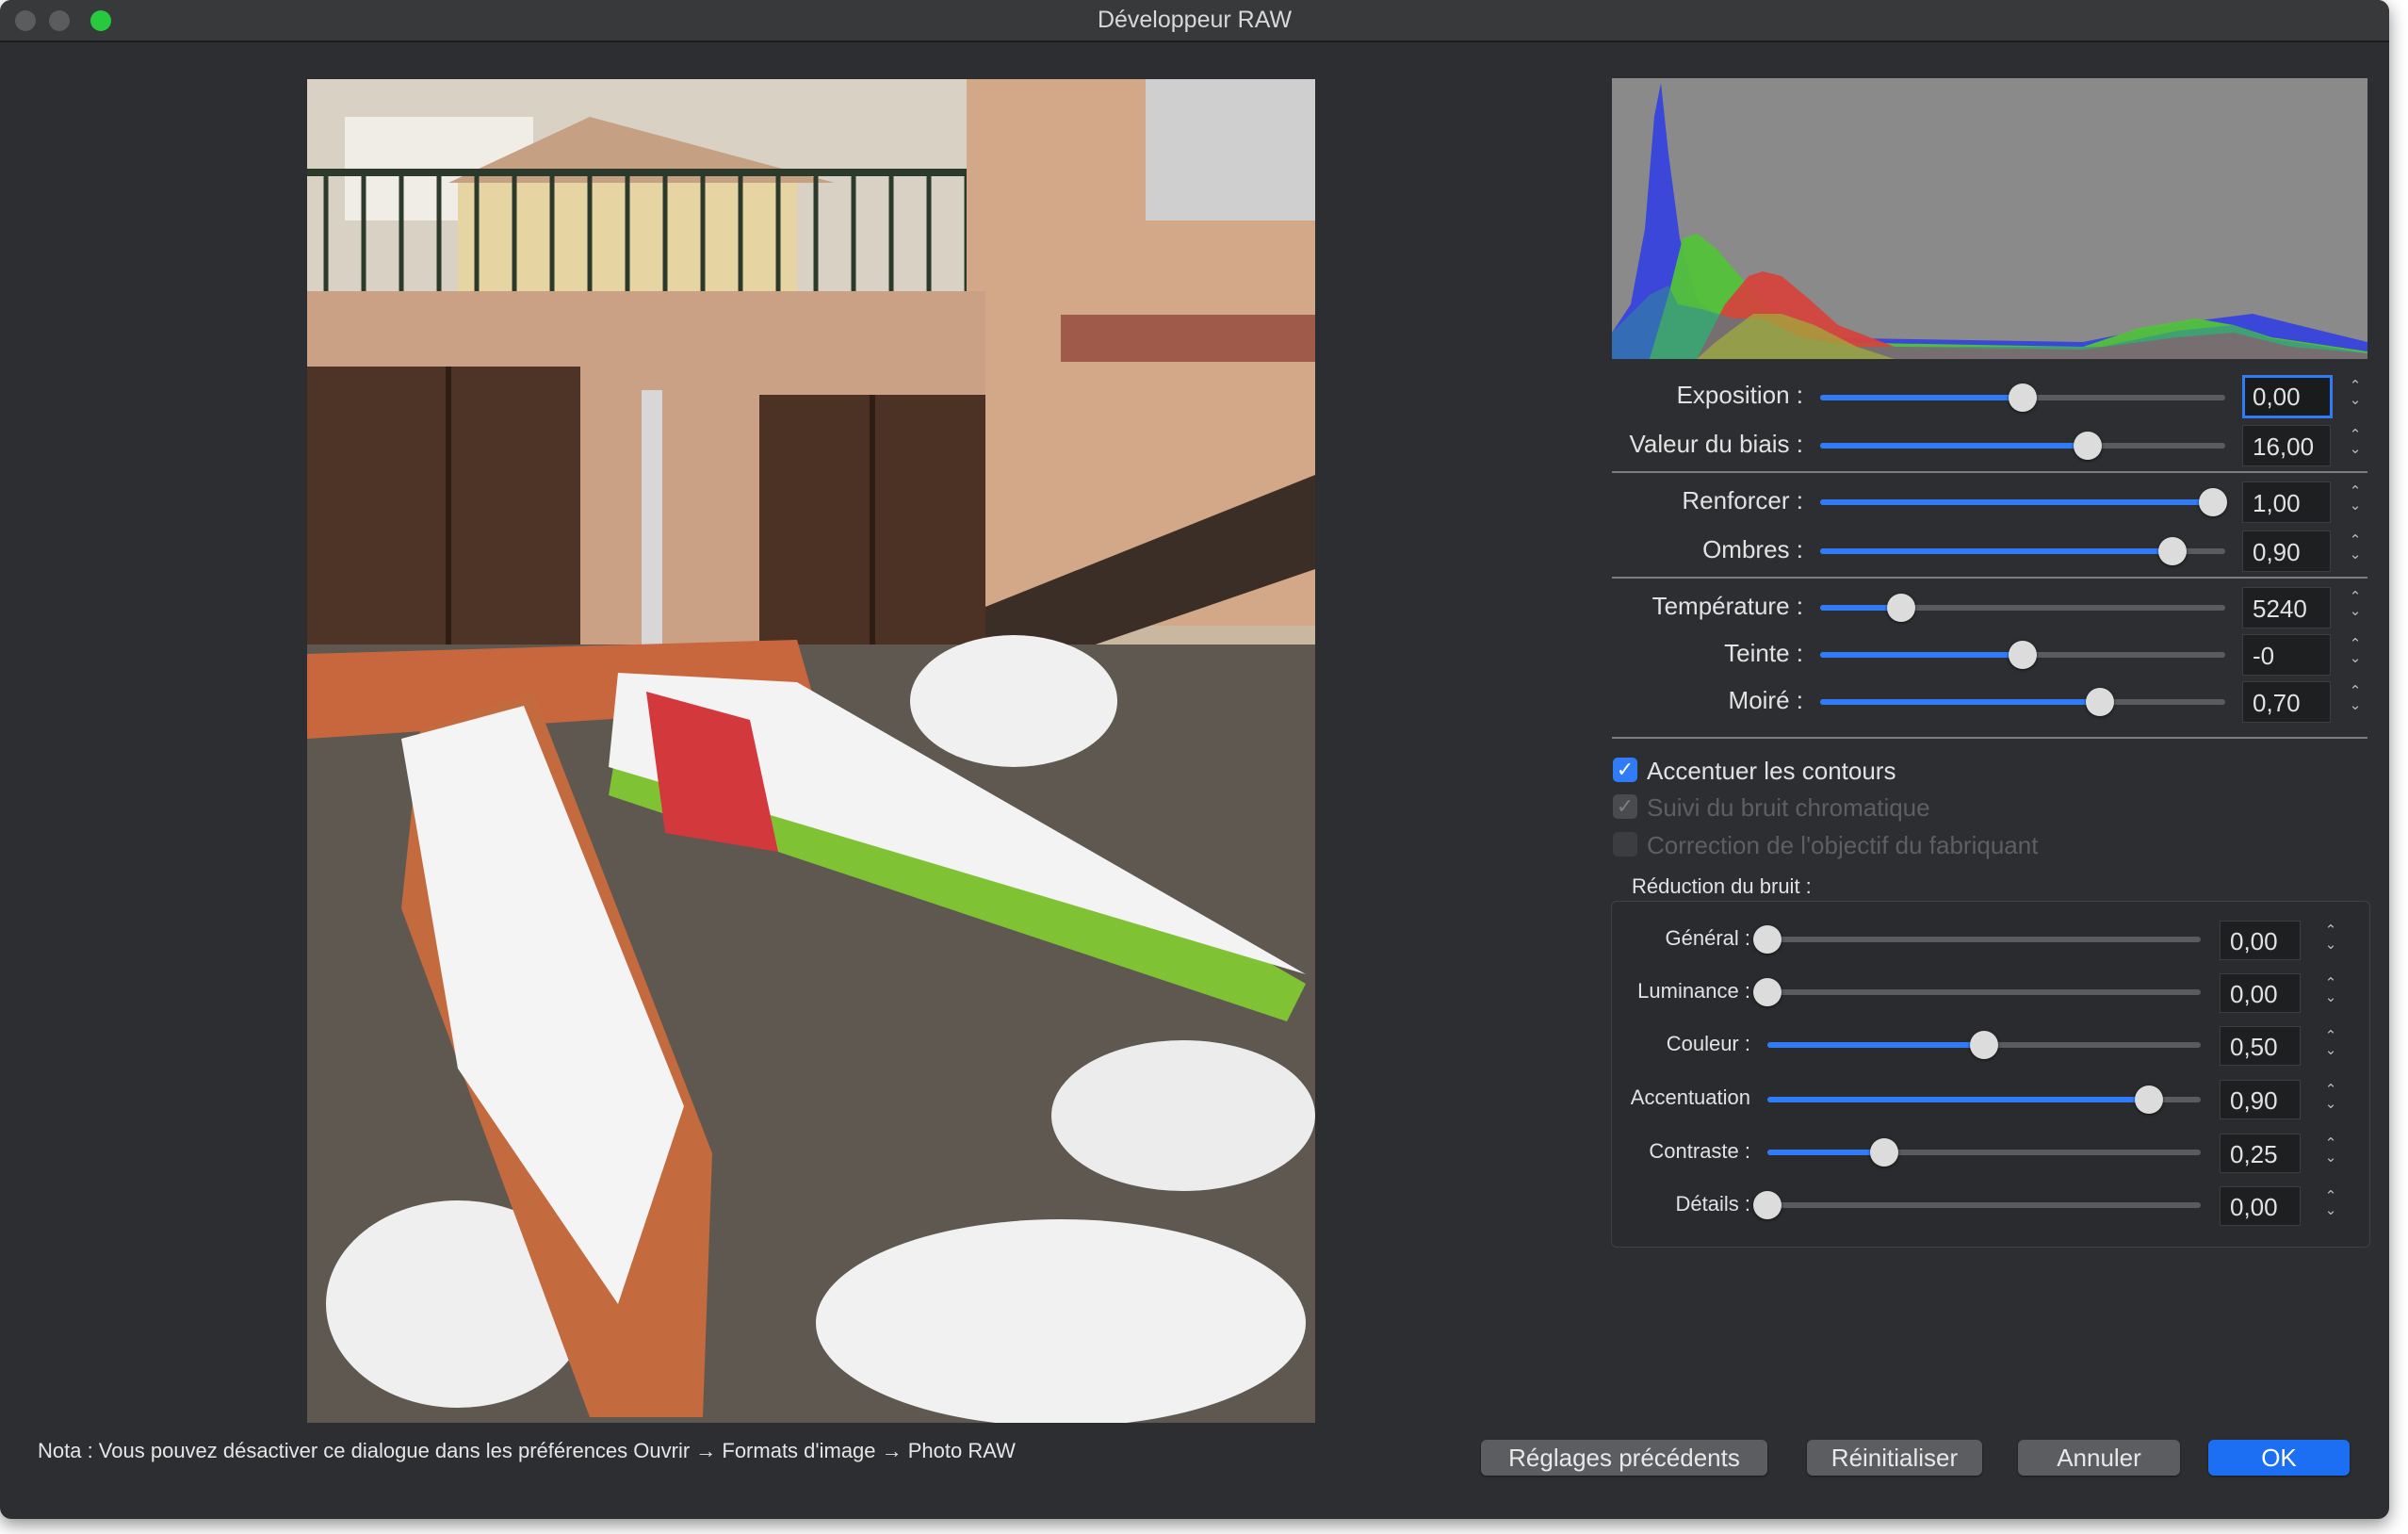 The width and height of the screenshot is (2408, 1534). What do you see at coordinates (2330, 990) in the screenshot?
I see `nr-luminance-stepper: ⌃ ⌄` at bounding box center [2330, 990].